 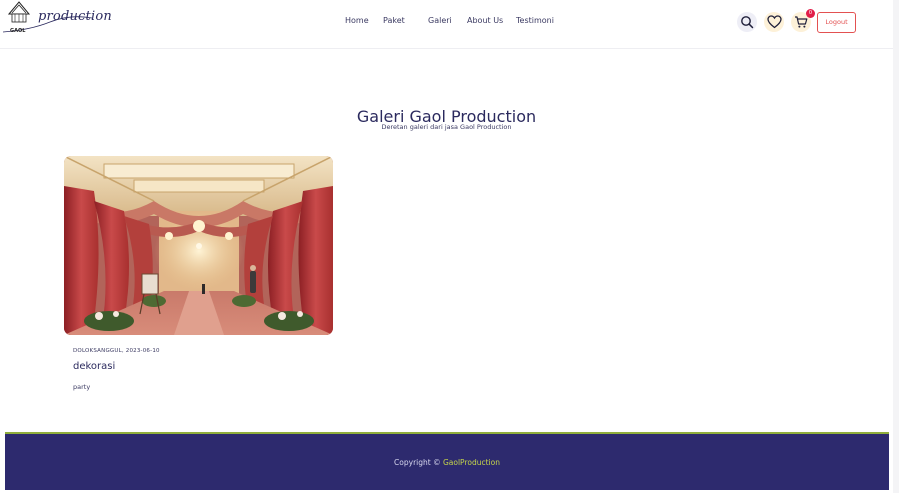 I want to click on logo-script-text: production, so click(x=75, y=16).